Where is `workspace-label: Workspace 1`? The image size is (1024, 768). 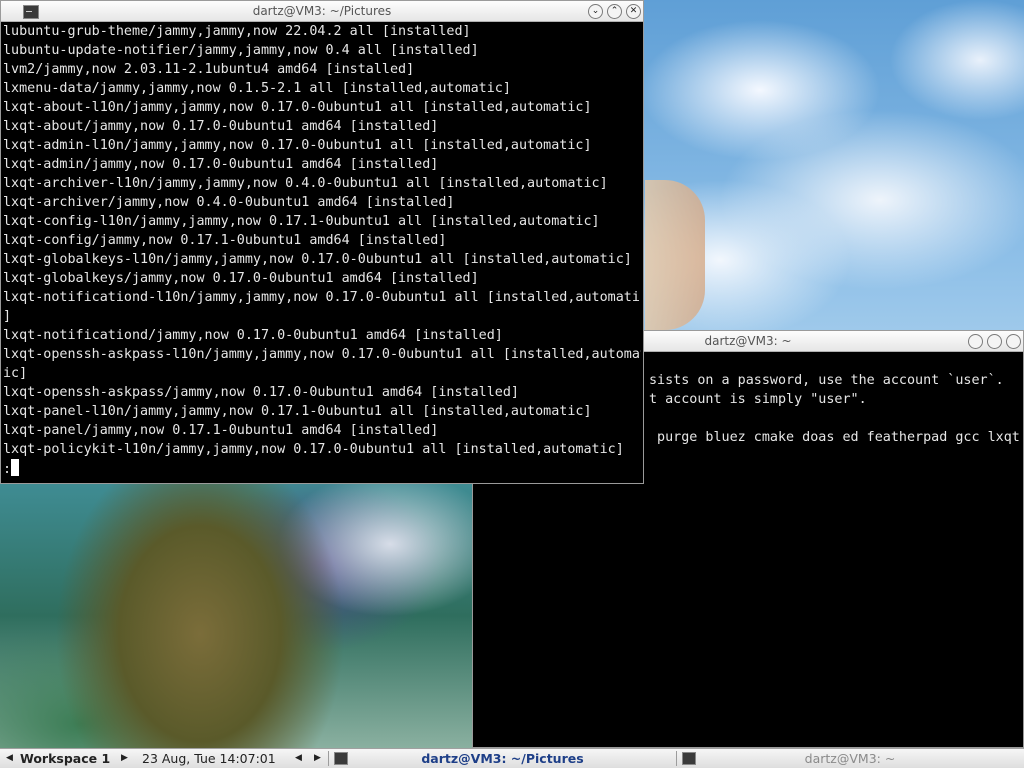 workspace-label: Workspace 1 is located at coordinates (65, 758).